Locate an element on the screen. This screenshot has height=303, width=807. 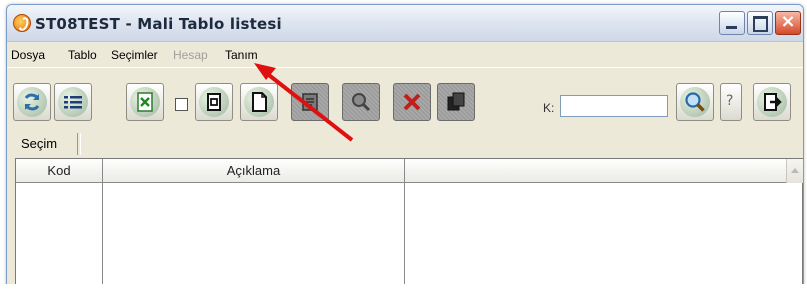
annotation-arrow is located at coordinates (304, 102).